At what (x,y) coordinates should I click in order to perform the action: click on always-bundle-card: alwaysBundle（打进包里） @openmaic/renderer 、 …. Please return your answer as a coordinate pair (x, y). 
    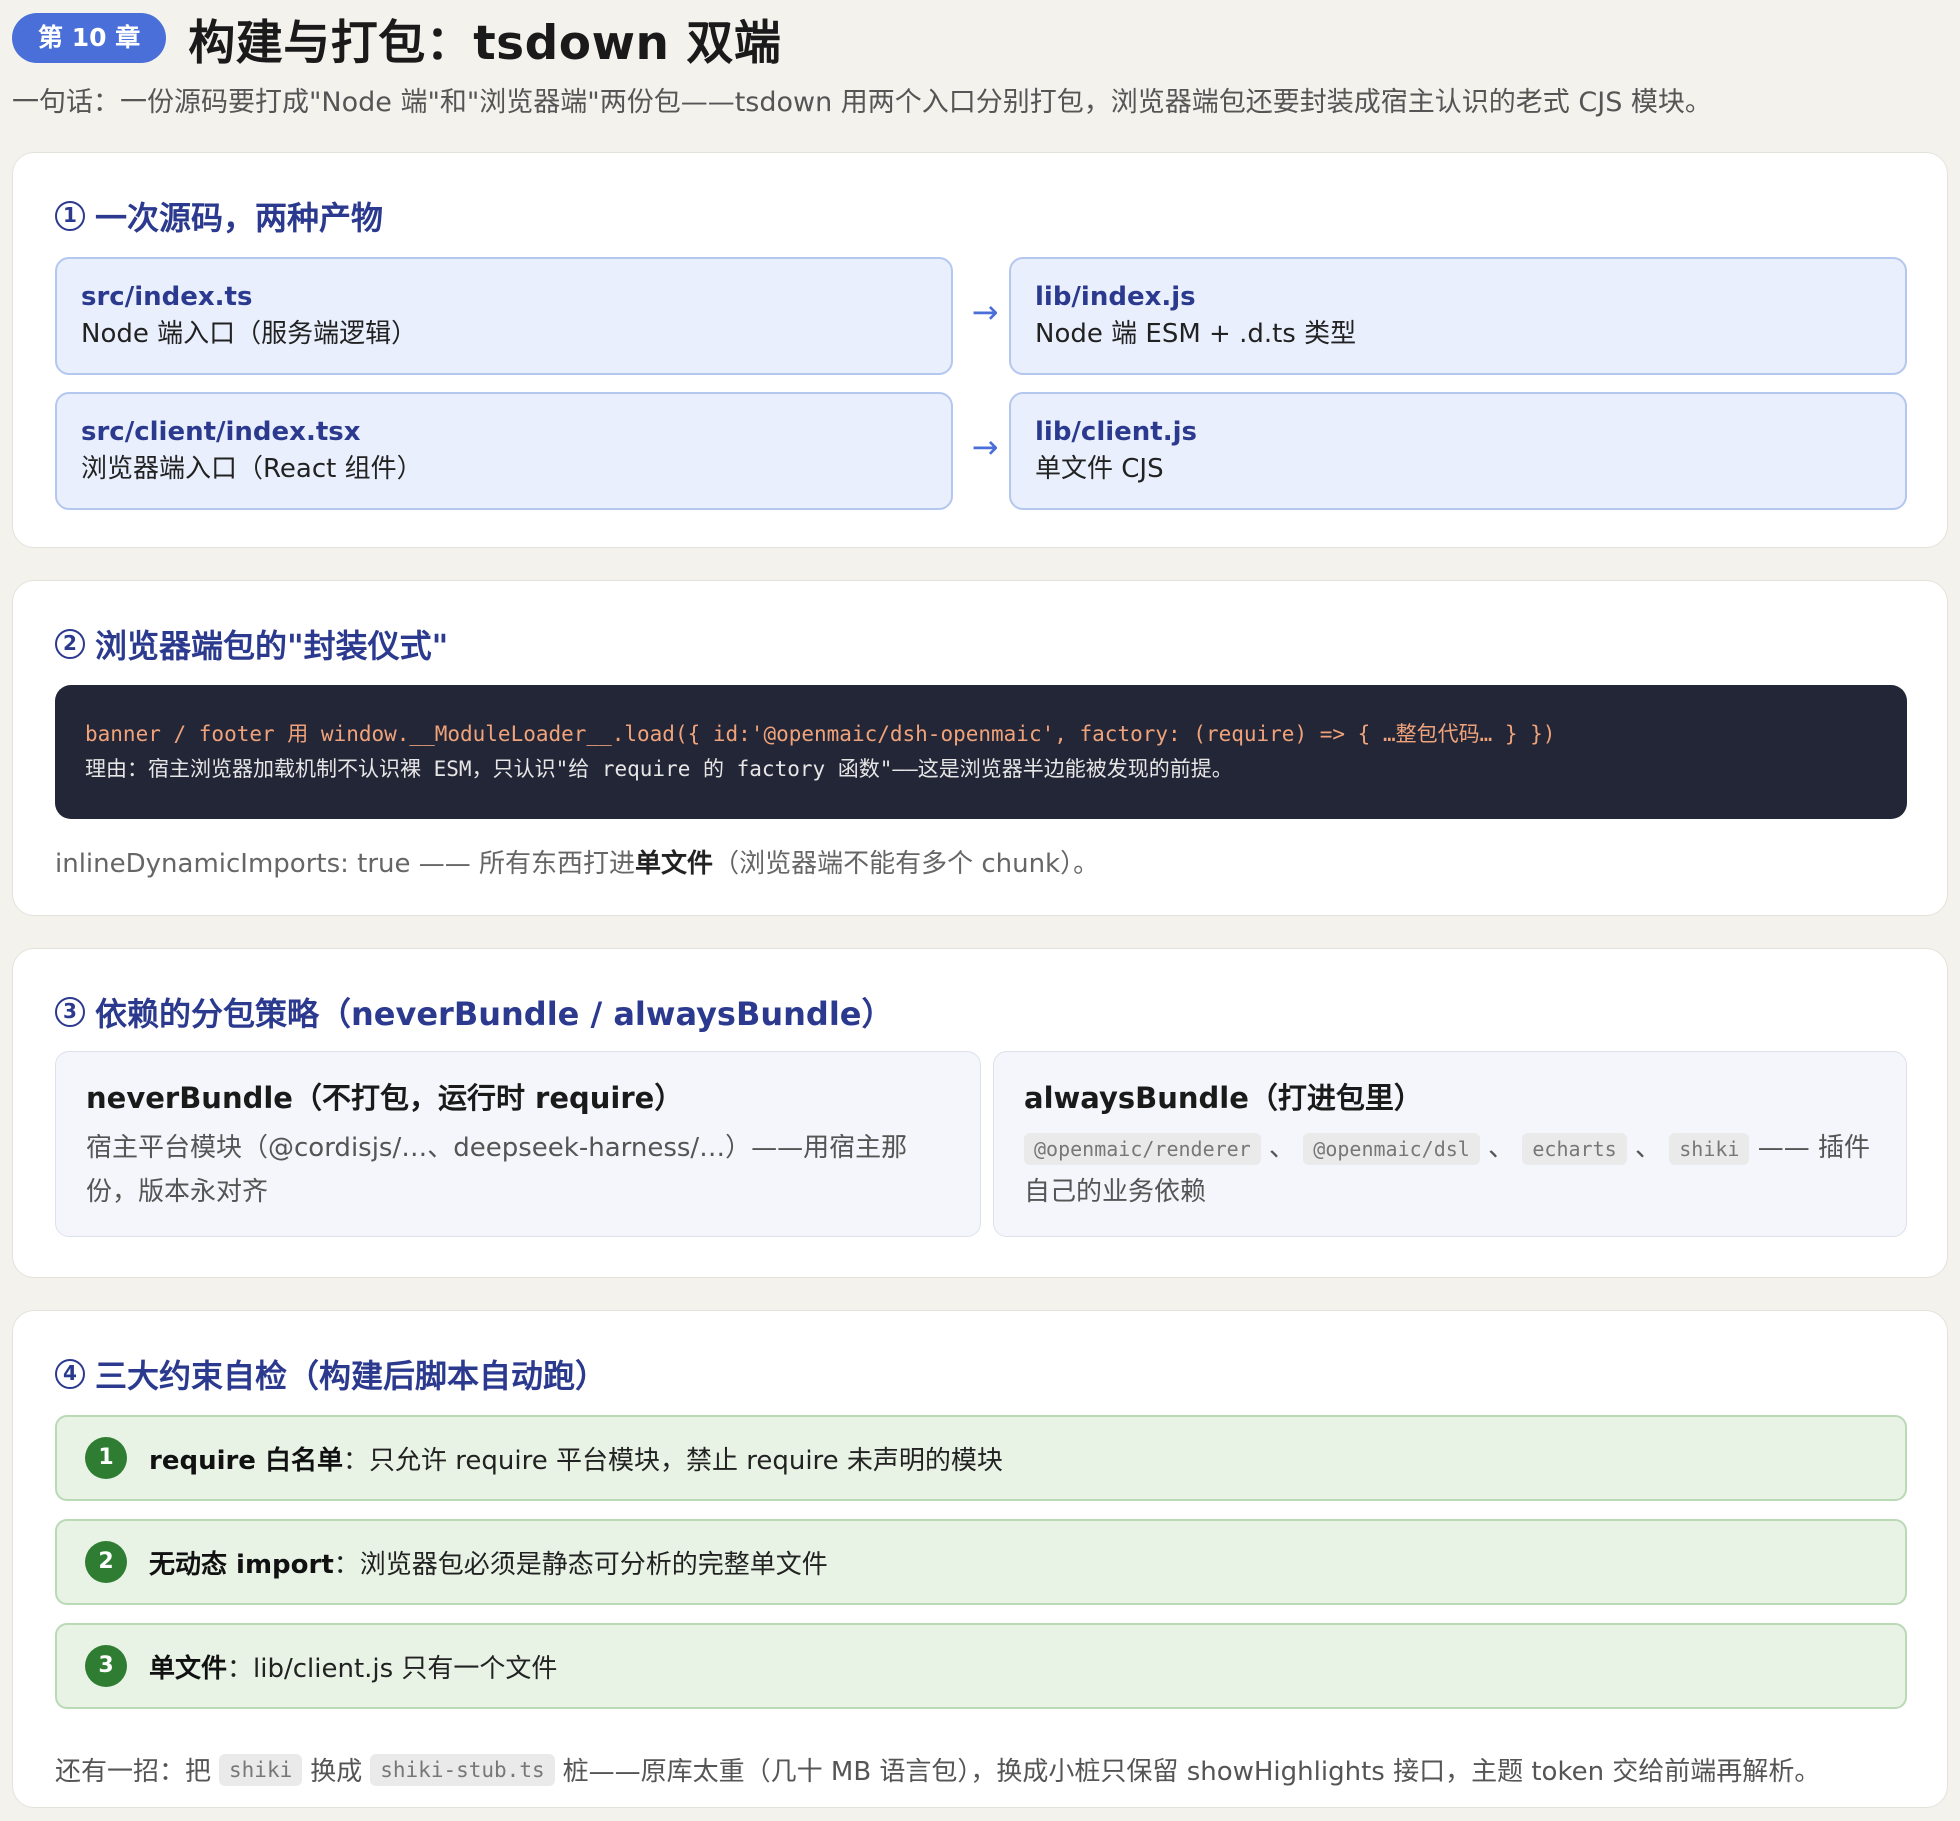
    Looking at the image, I should click on (1450, 1144).